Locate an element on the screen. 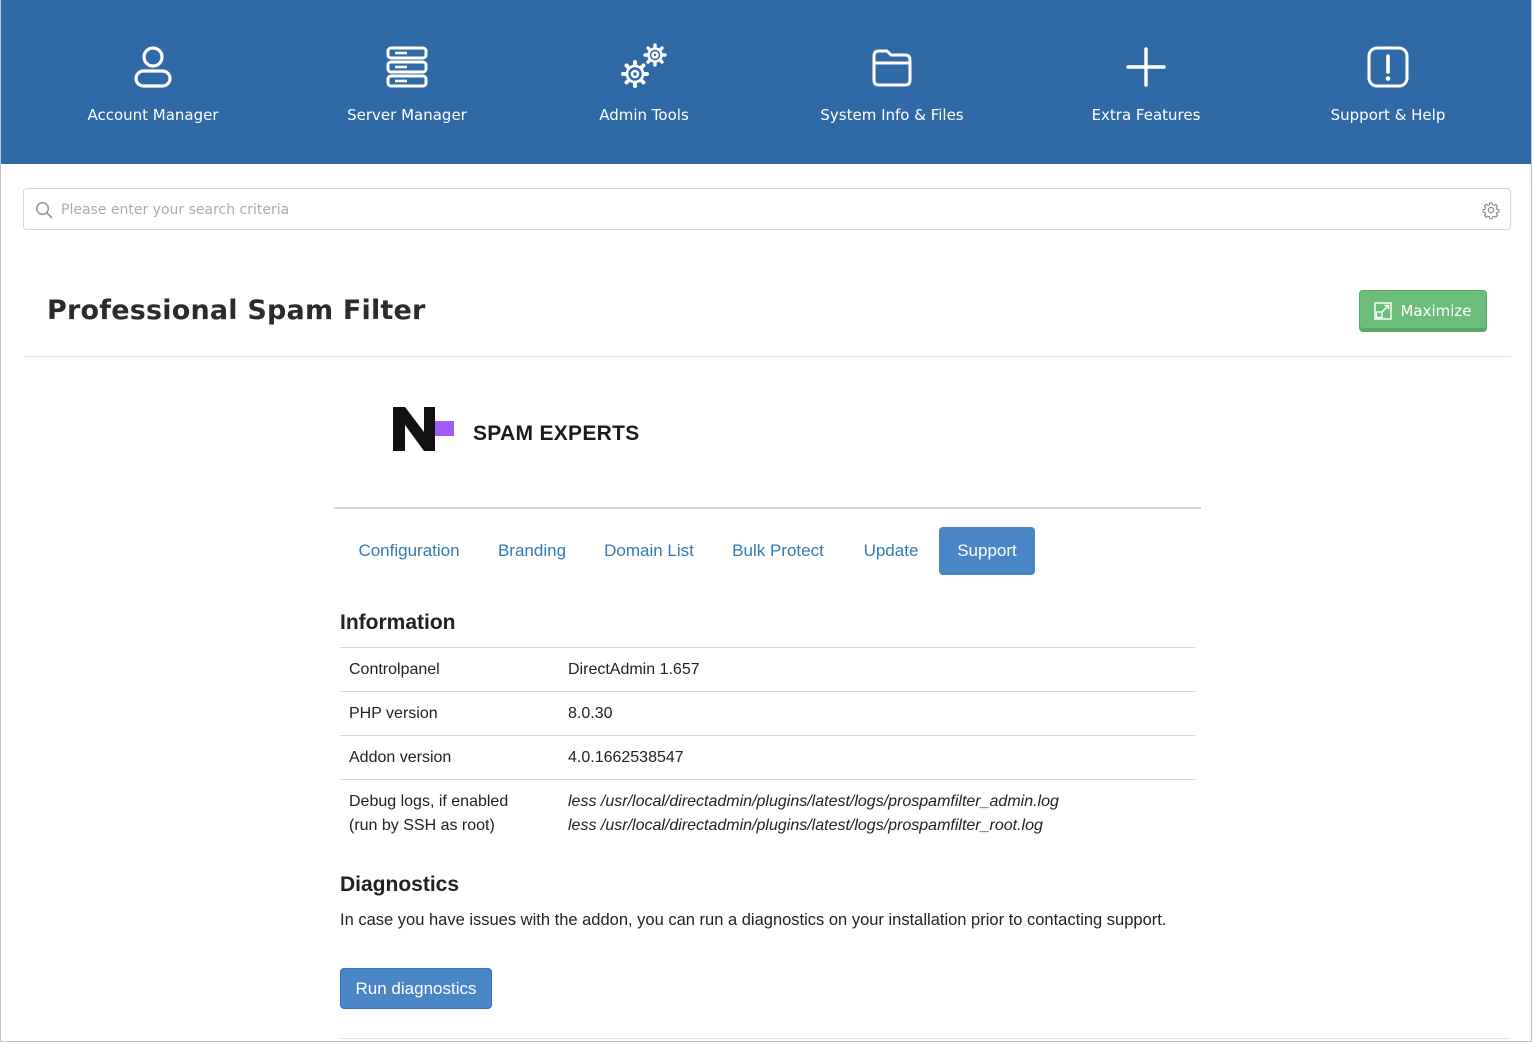 Image resolution: width=1532 pixels, height=1042 pixels. maximize-button: Maximize is located at coordinates (1423, 311).